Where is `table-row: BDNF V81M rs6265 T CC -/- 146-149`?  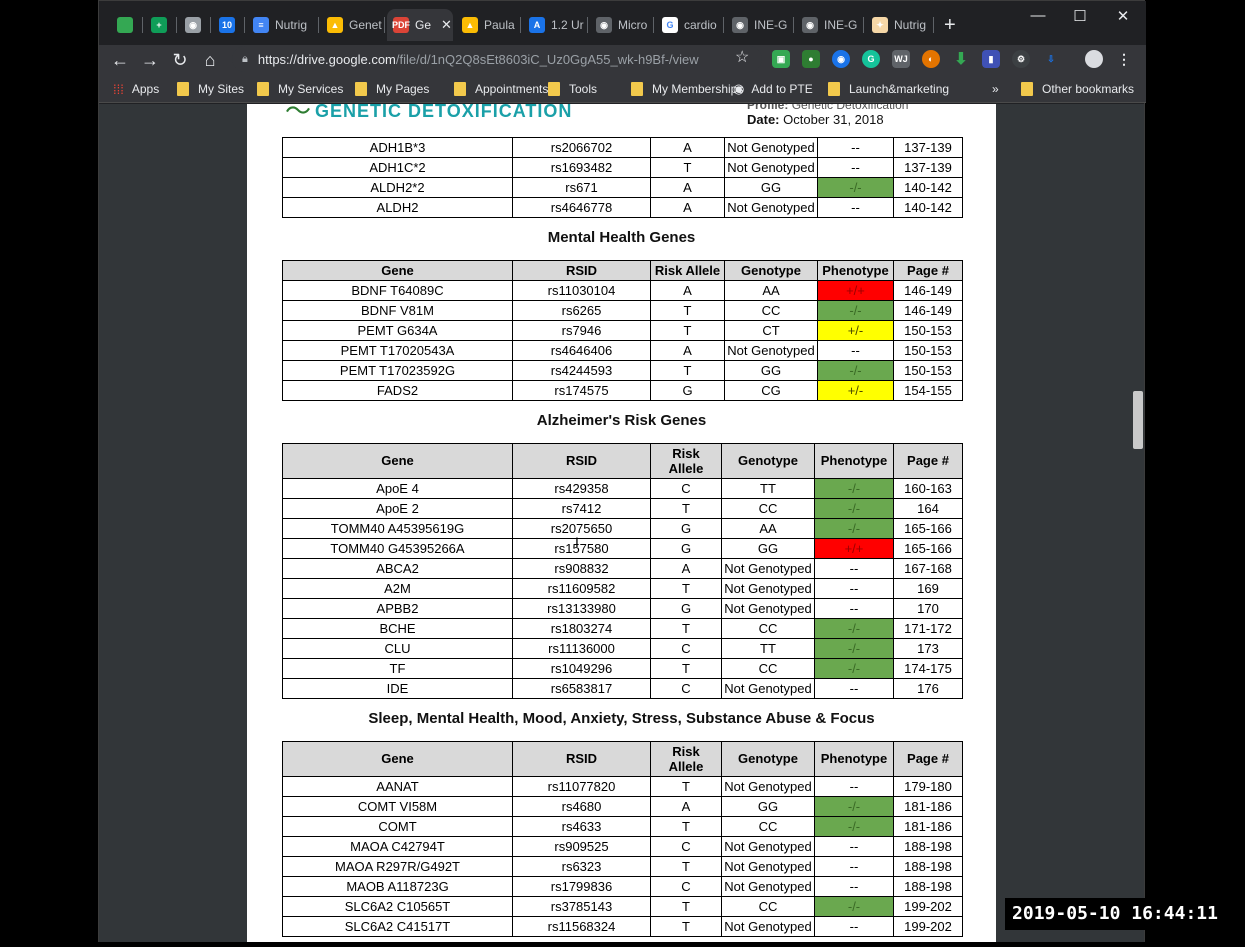 table-row: BDNF V81M rs6265 T CC -/- 146-149 is located at coordinates (622, 310).